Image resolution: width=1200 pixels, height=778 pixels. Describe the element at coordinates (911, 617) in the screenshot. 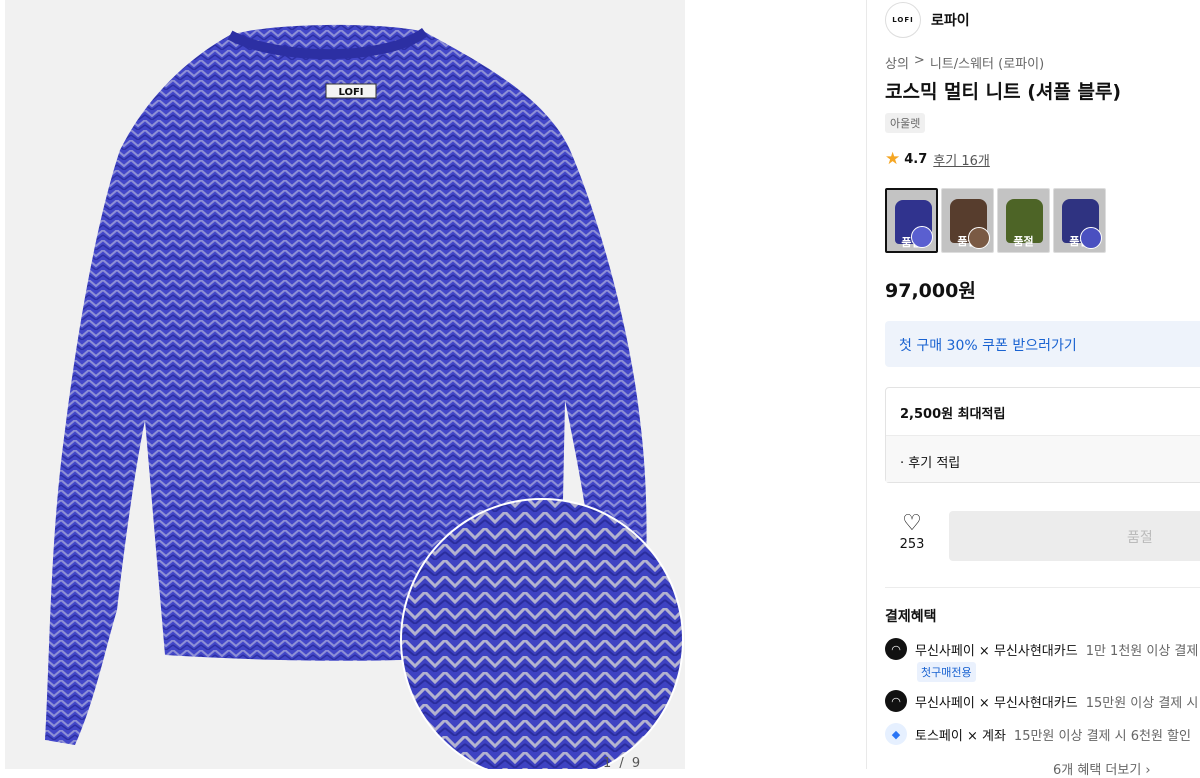

I see `payment-benefits-title: 결제혜택` at that location.